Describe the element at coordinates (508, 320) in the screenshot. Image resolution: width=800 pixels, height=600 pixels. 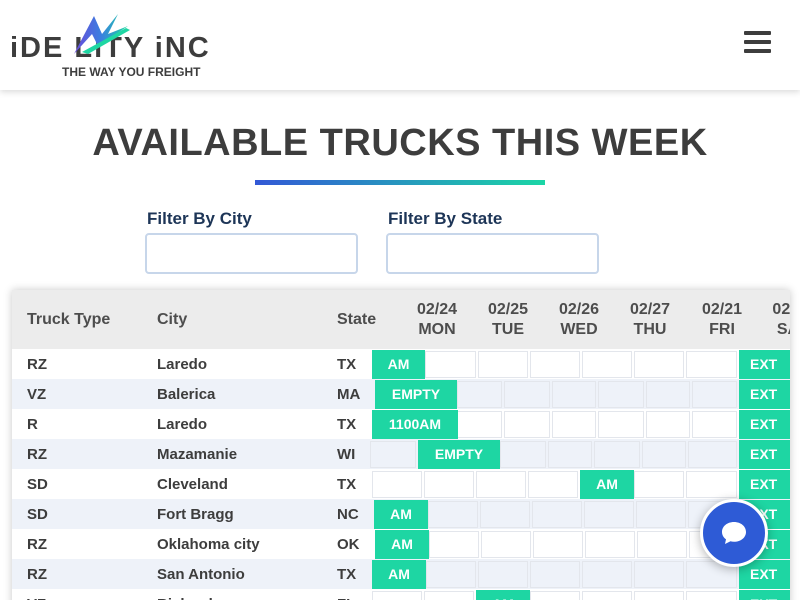
I see `header-day-2: 02/25 TUE` at that location.